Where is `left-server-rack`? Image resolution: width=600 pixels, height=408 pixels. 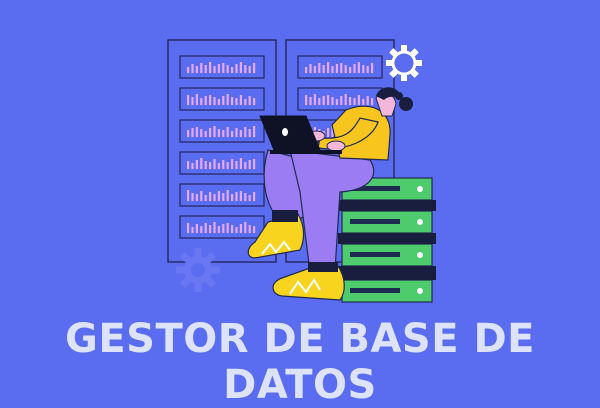 left-server-rack is located at coordinates (222, 151).